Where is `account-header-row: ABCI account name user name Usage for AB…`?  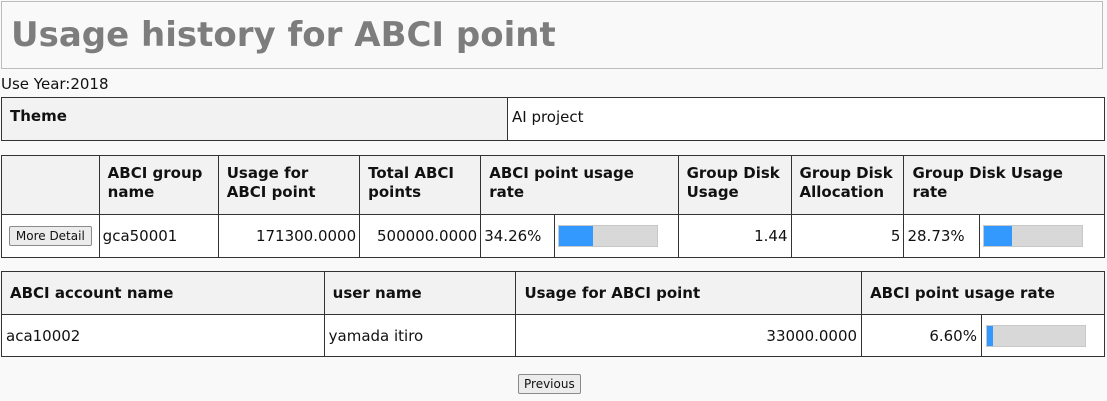
account-header-row: ABCI account name user name Usage for AB… is located at coordinates (553, 293).